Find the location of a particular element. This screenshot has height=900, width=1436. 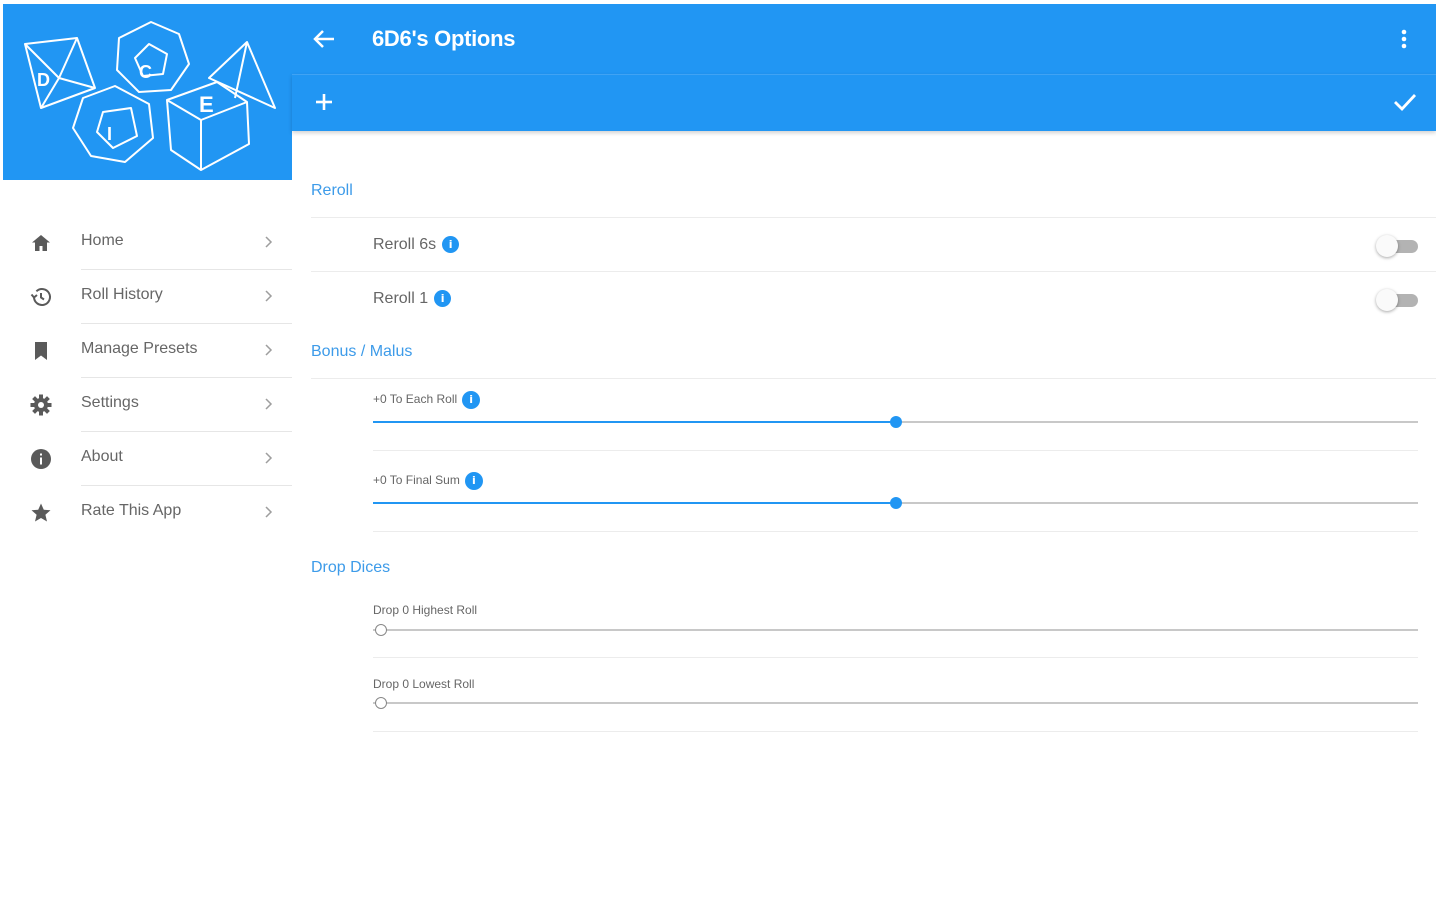

final-sum-slider is located at coordinates (895, 503).